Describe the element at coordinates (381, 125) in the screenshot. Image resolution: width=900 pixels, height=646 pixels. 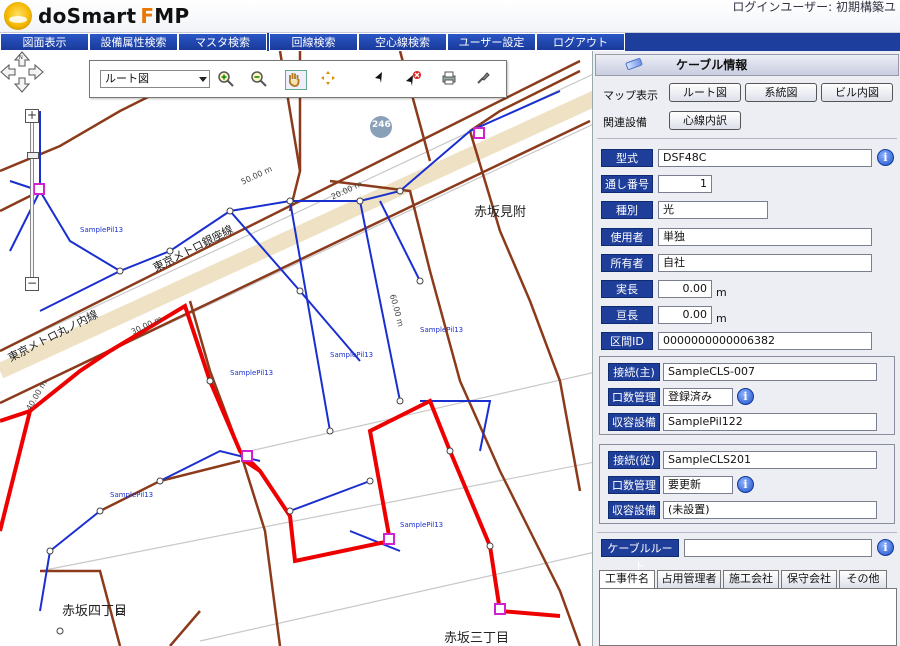
I see `route-badge-text: 246` at that location.